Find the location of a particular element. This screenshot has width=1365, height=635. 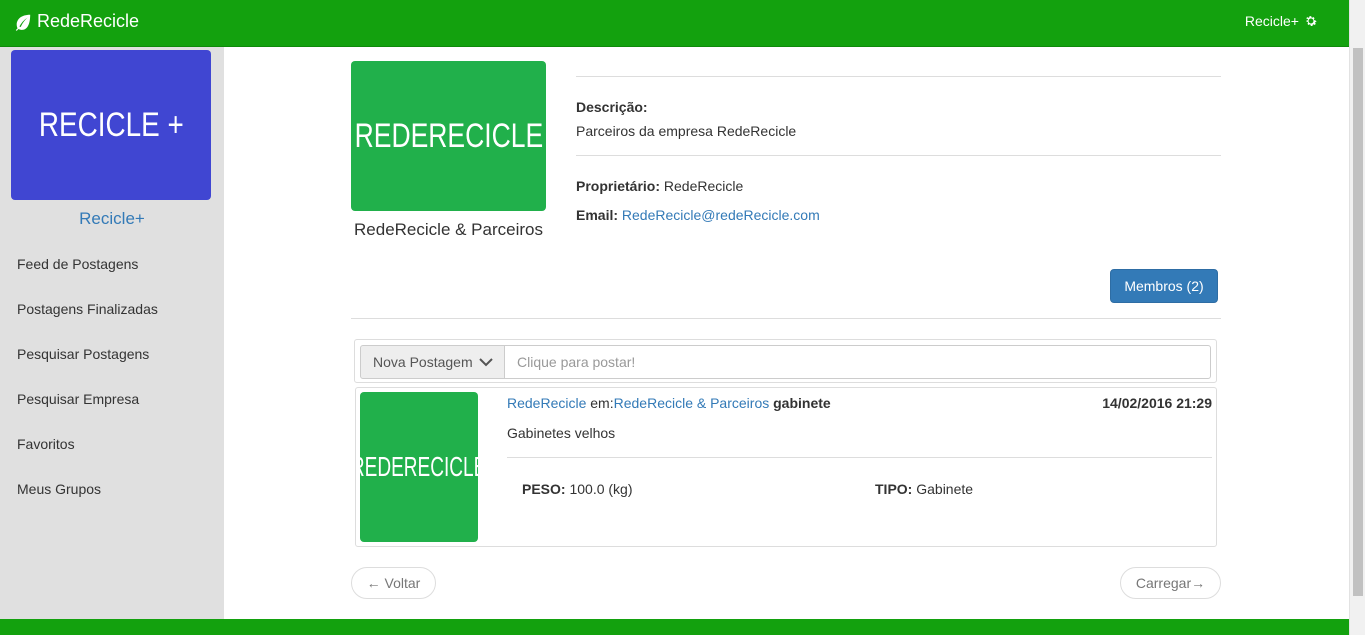

company-name-link: Recicle+ is located at coordinates (112, 219).